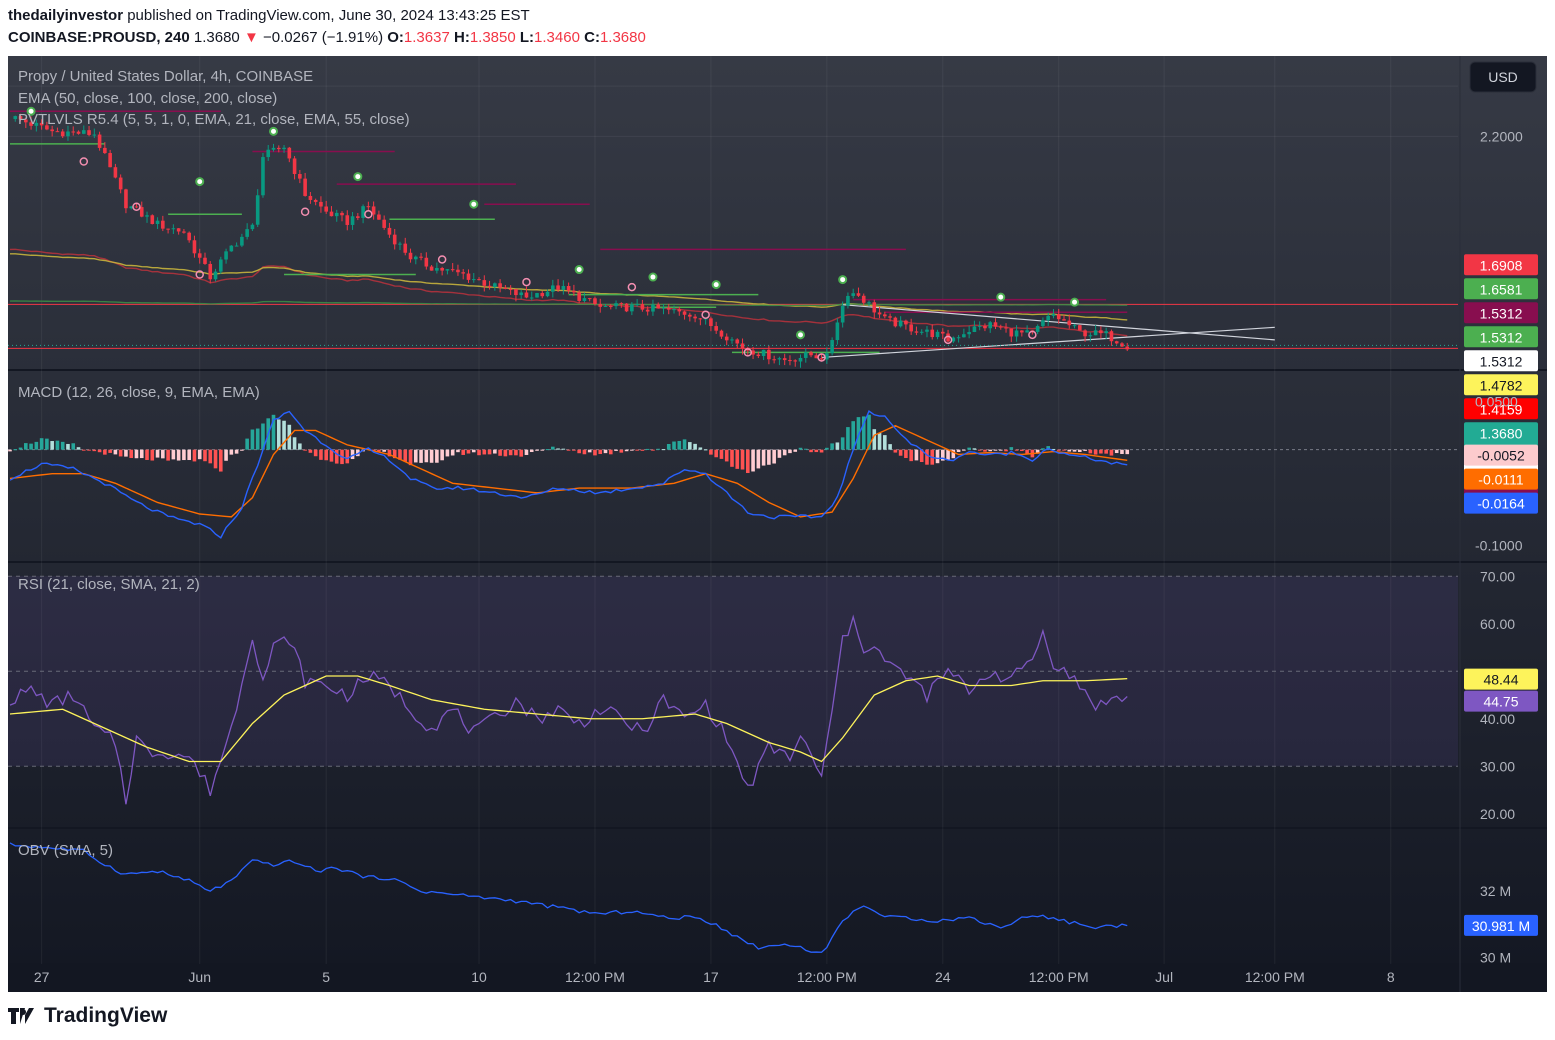  I want to click on high-label: H:, so click(461, 37).